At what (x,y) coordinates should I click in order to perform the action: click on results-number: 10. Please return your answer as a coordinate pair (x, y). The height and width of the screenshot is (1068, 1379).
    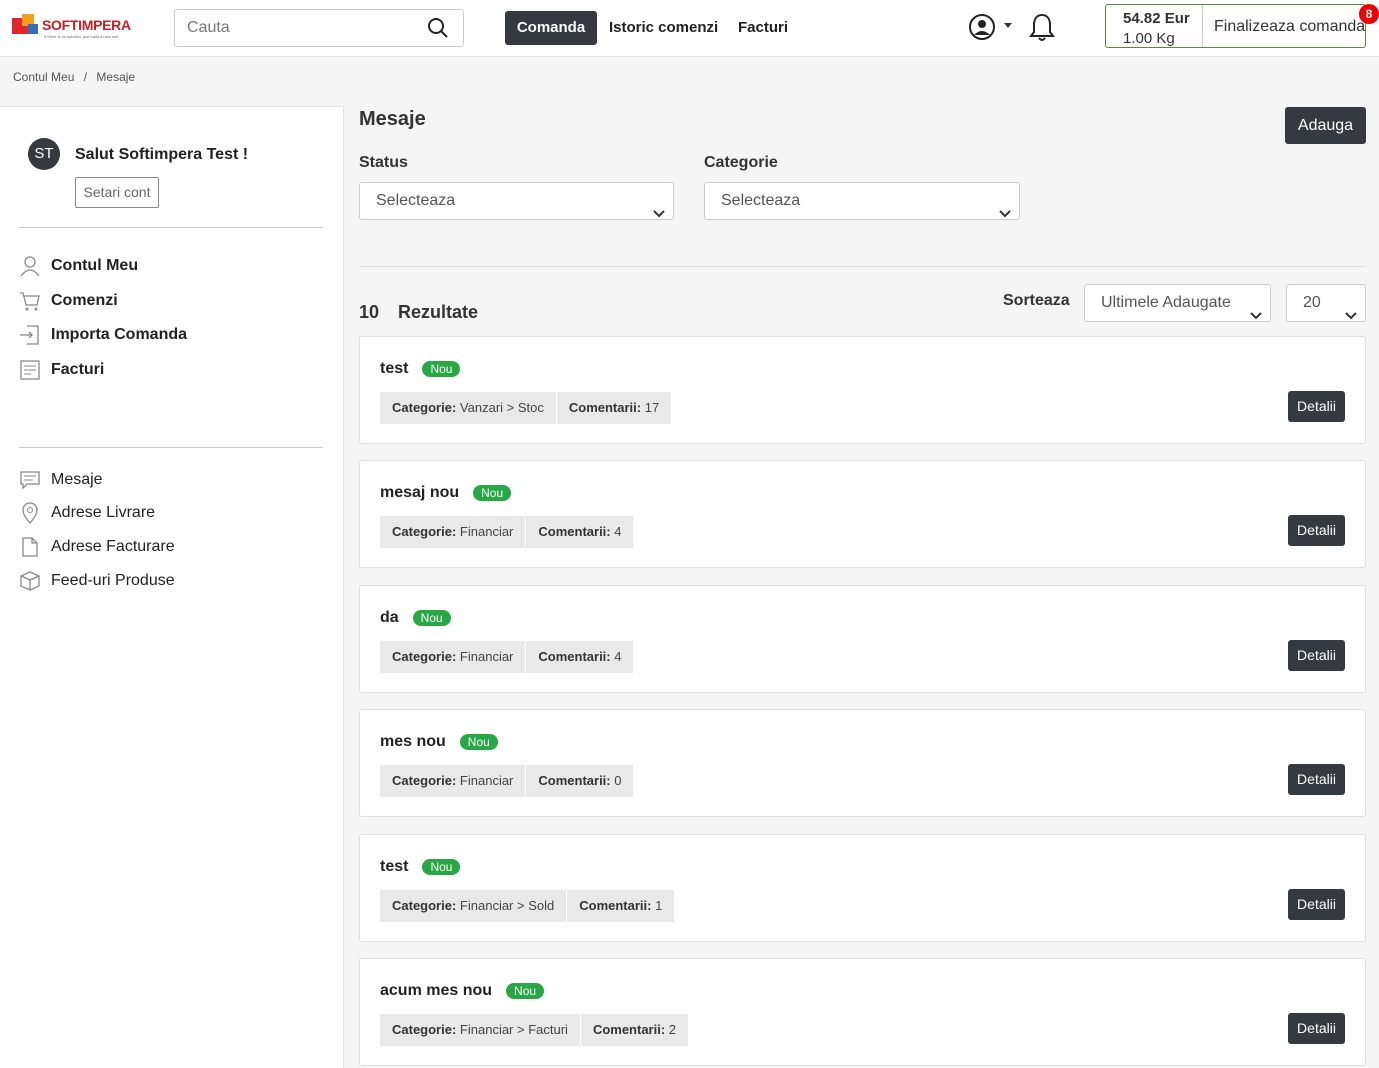
    Looking at the image, I should click on (369, 312).